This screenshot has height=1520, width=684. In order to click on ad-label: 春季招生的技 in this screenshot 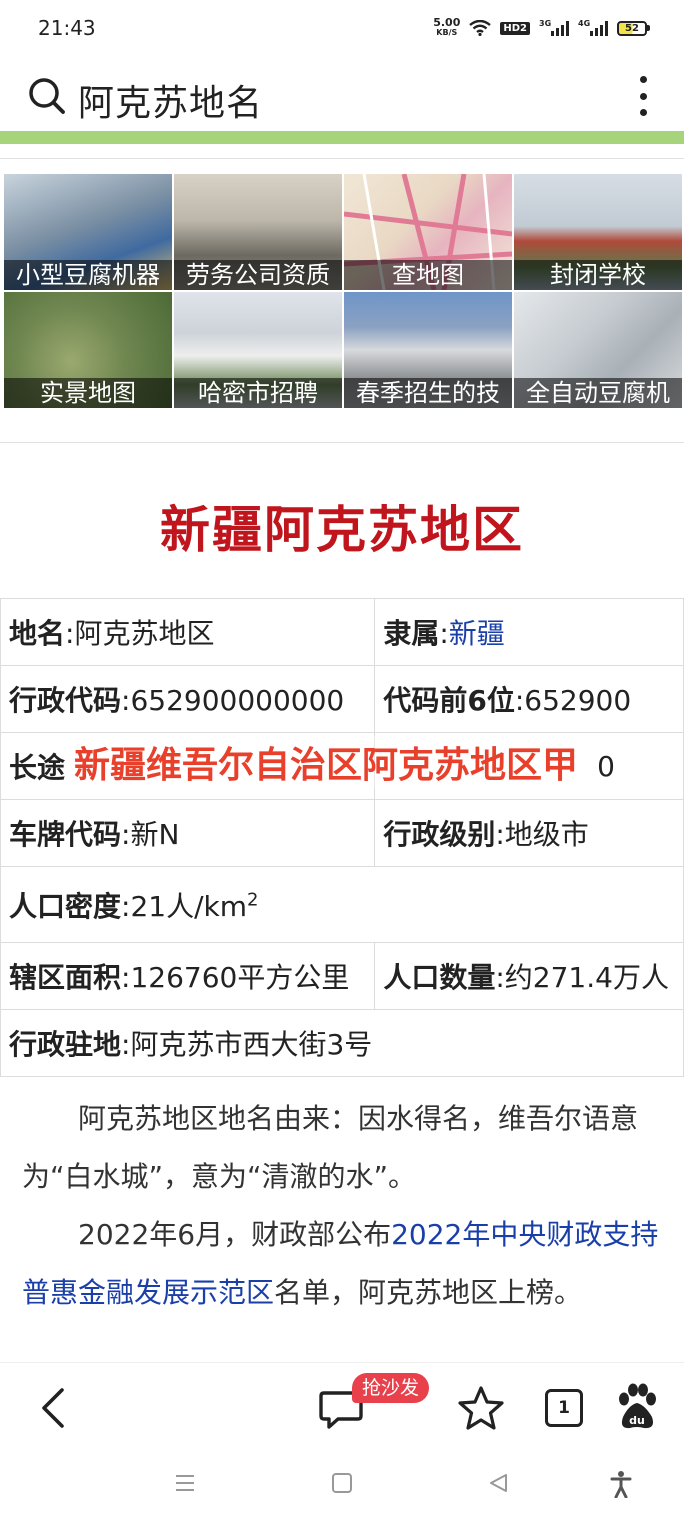, I will do `click(428, 393)`.